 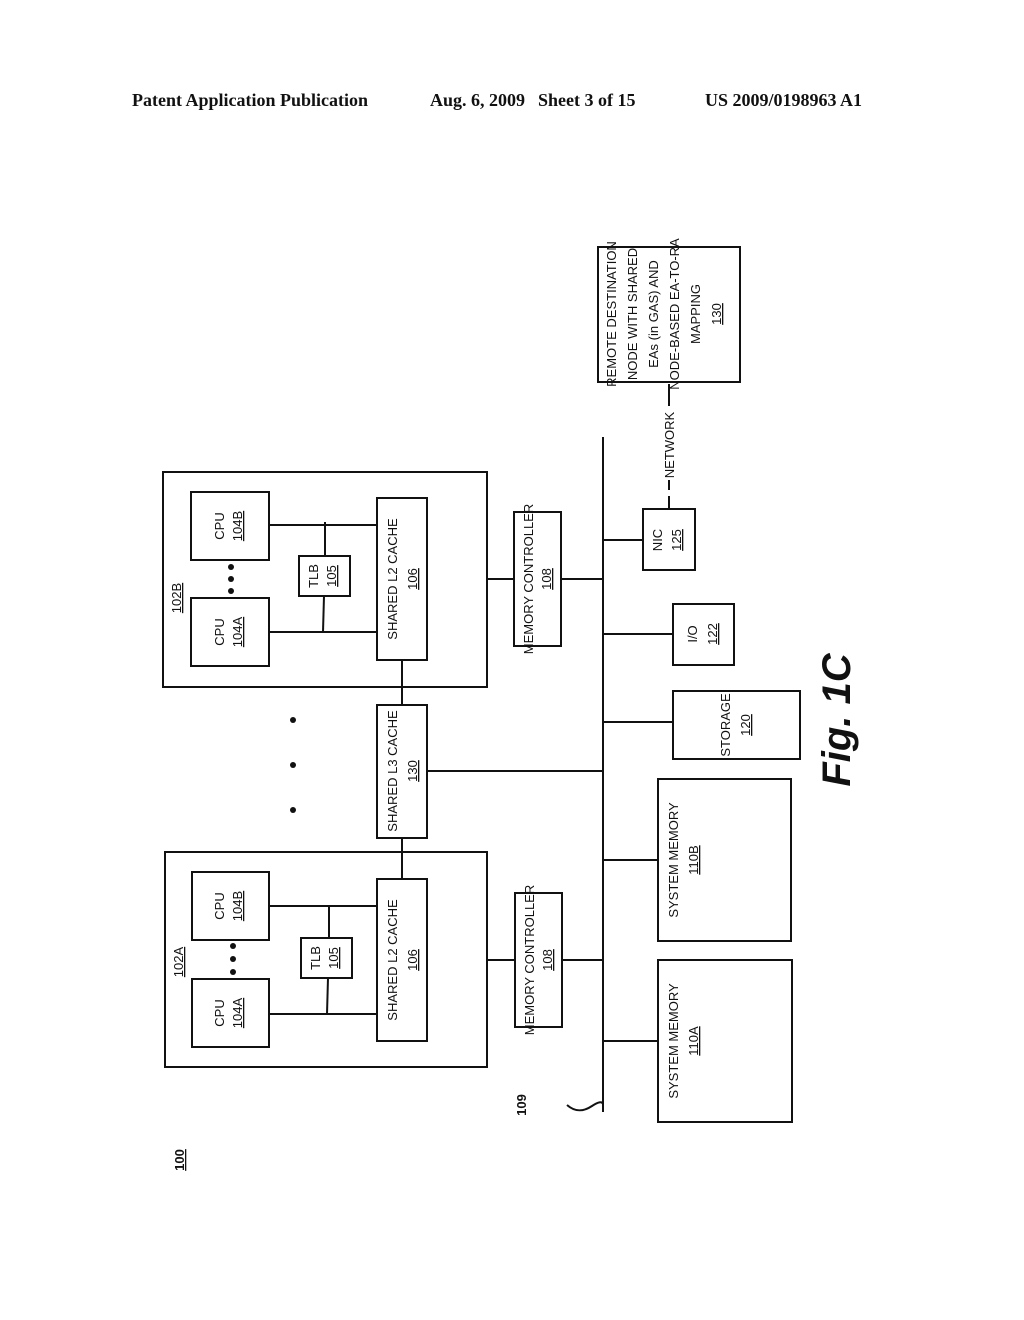 I want to click on remote-line: REMOTE DESTINATION, so click(x=611, y=314).